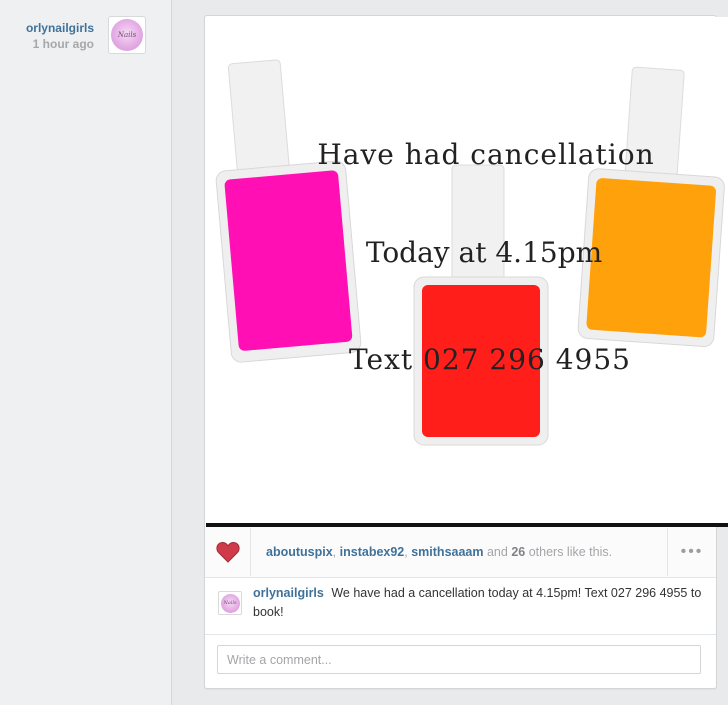  Describe the element at coordinates (60, 28) in the screenshot. I see `post-author-link: orlynailgirls` at that location.